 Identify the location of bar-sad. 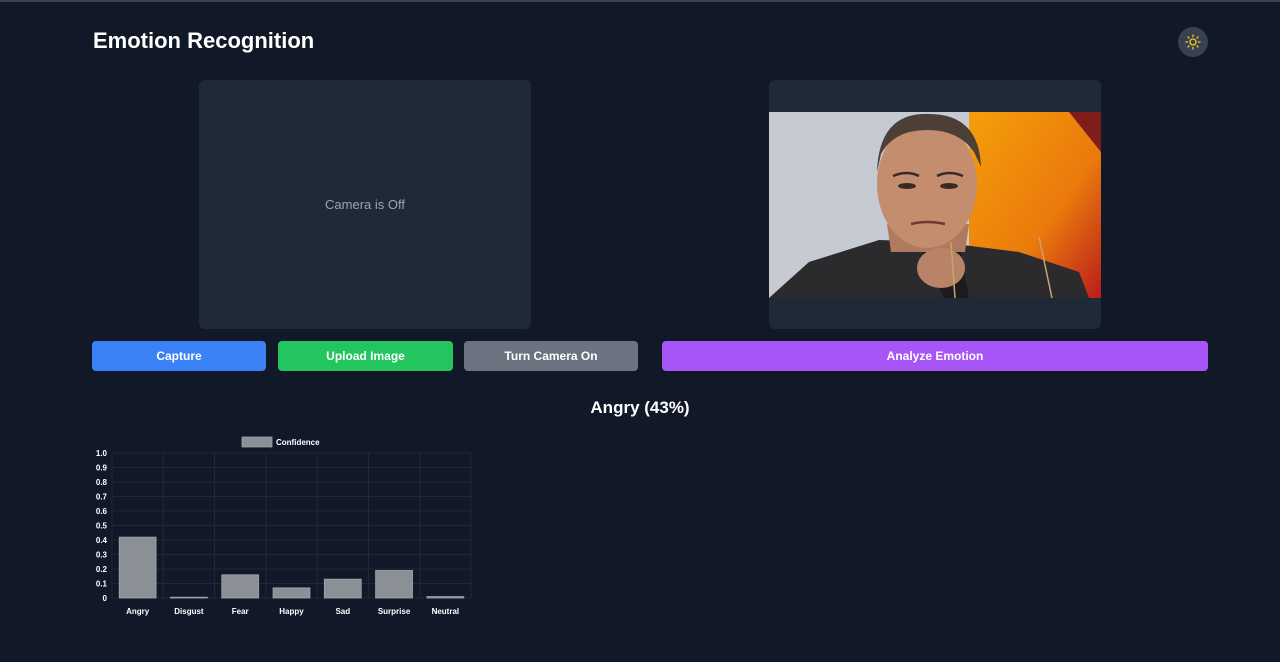
(342, 588).